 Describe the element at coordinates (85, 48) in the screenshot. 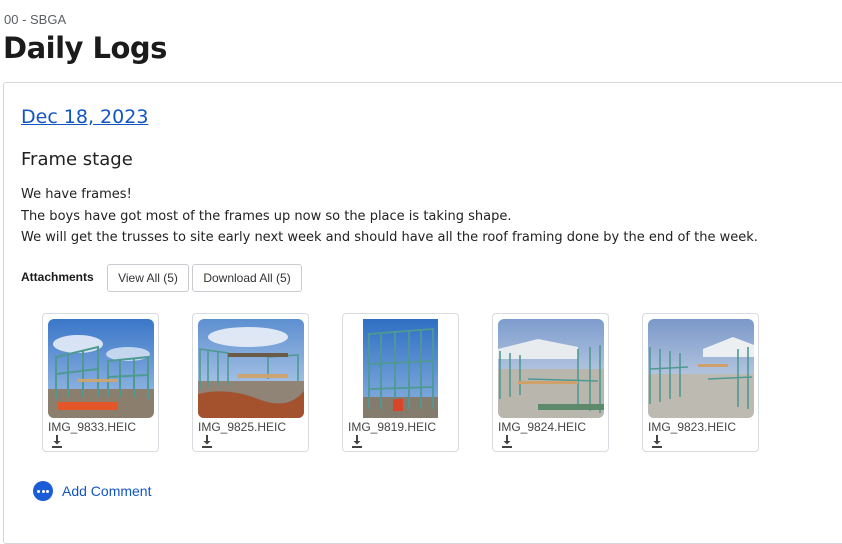

I see `page-title: Daily Logs` at that location.